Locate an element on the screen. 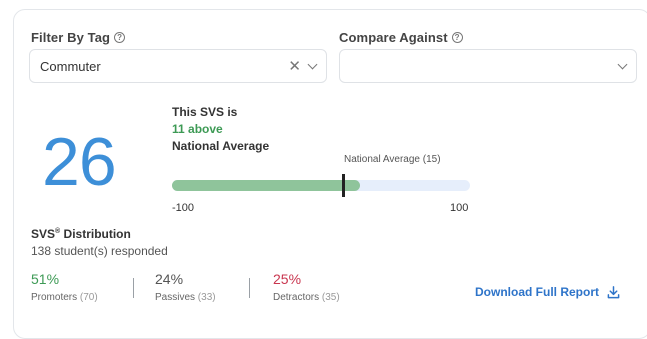  passives-percent: 24% is located at coordinates (169, 279).